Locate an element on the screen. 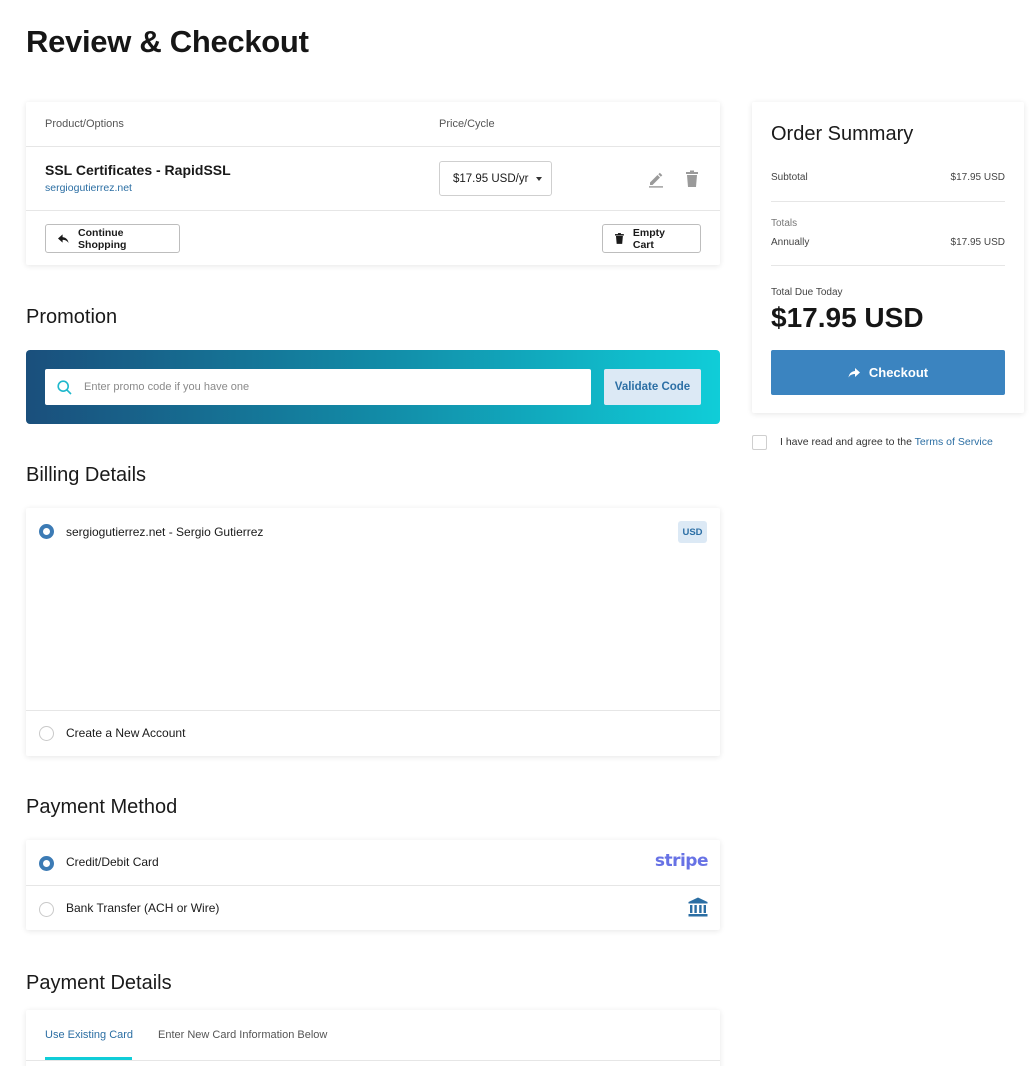 The height and width of the screenshot is (1066, 1033). new-account-label: Create a New Account is located at coordinates (125, 733).